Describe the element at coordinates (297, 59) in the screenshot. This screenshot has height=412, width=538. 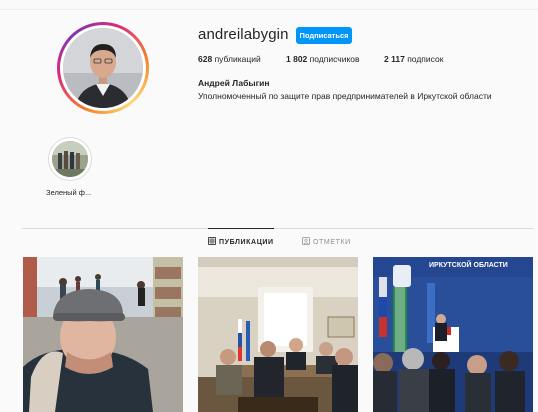
I see `followers-count: 1 802` at that location.